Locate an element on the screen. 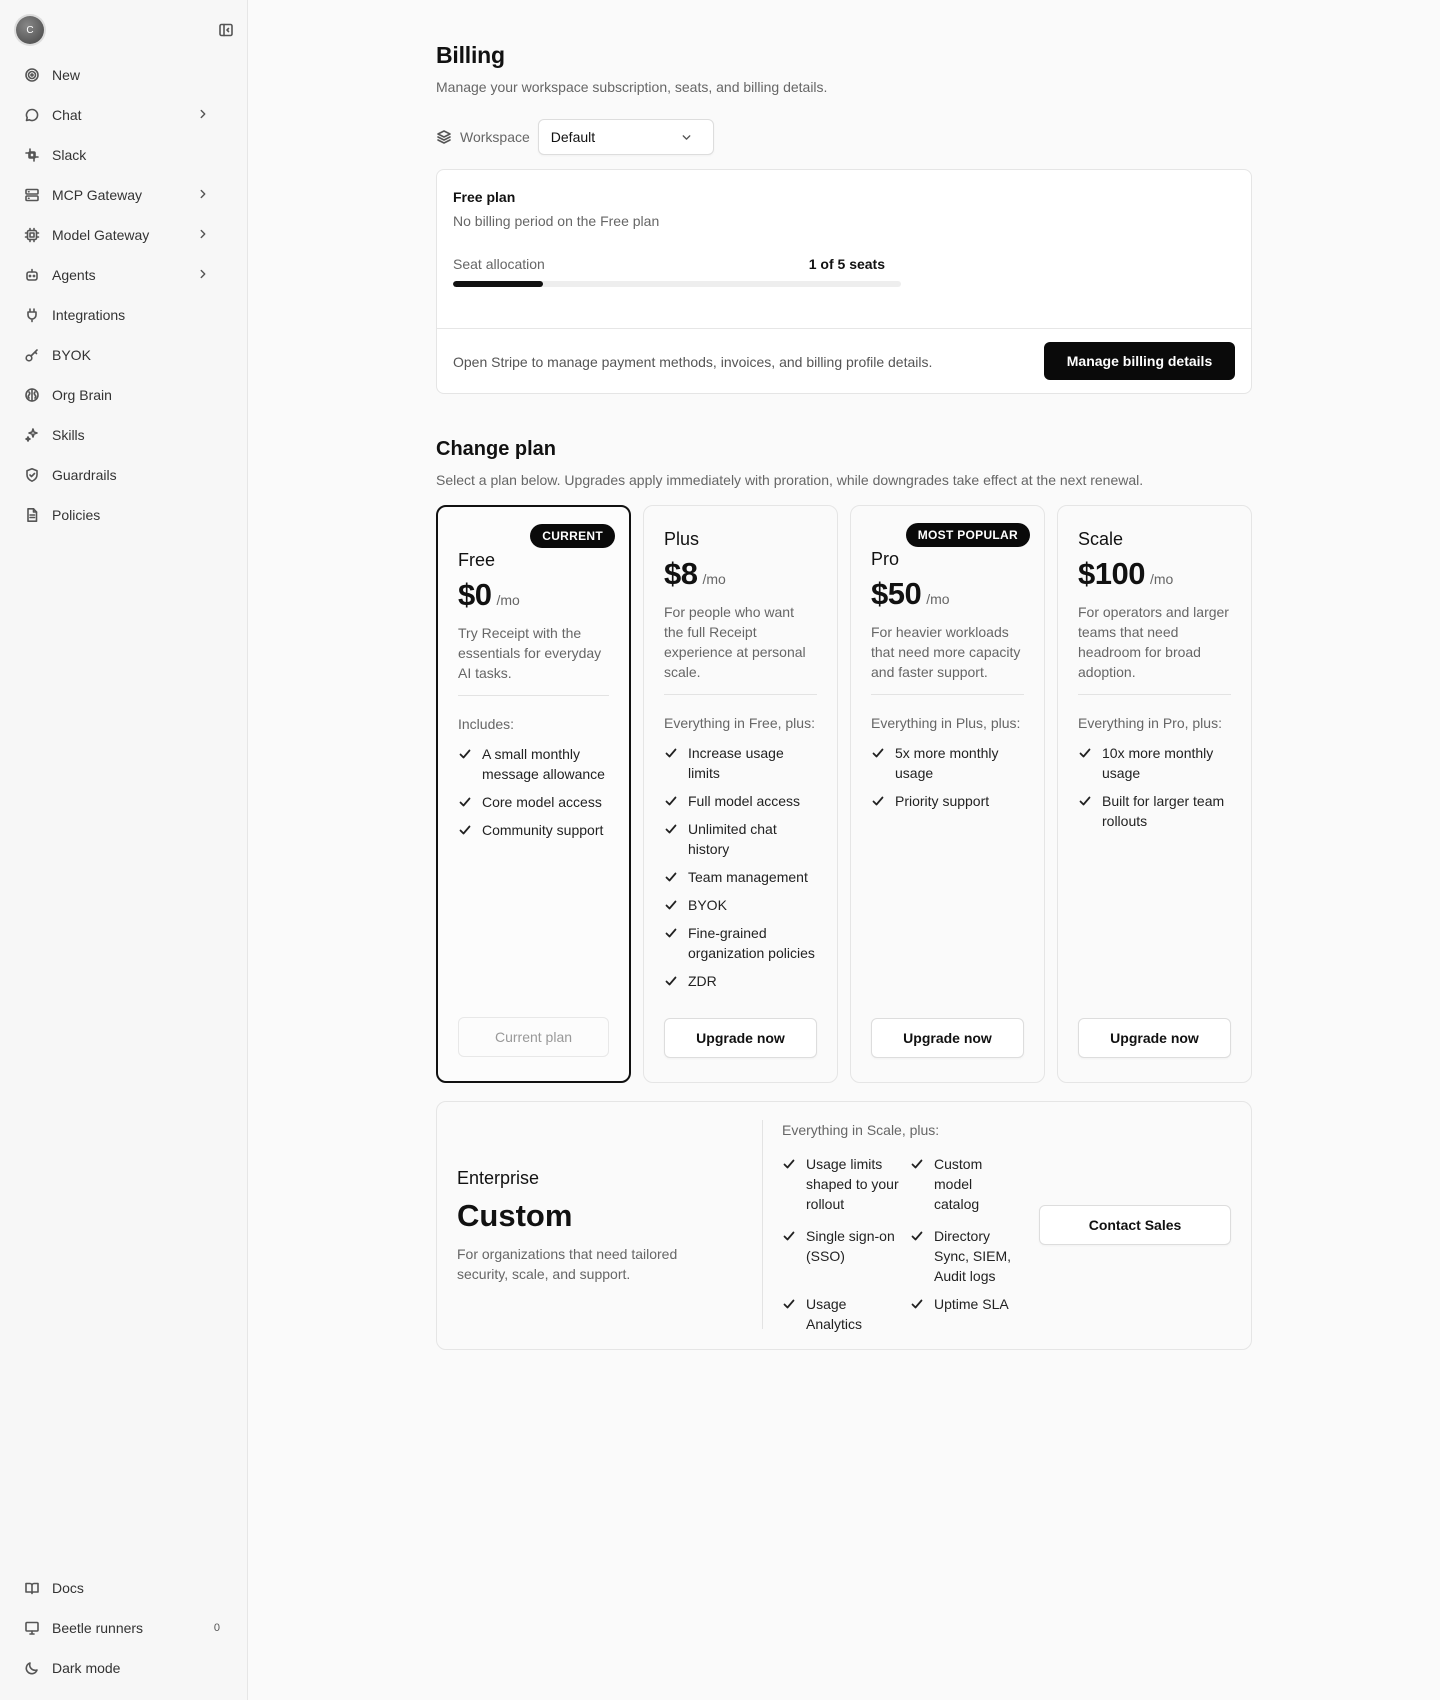 This screenshot has width=1440, height=1700. enterprise-includes-label: Everything in Scale, plus: is located at coordinates (861, 1130).